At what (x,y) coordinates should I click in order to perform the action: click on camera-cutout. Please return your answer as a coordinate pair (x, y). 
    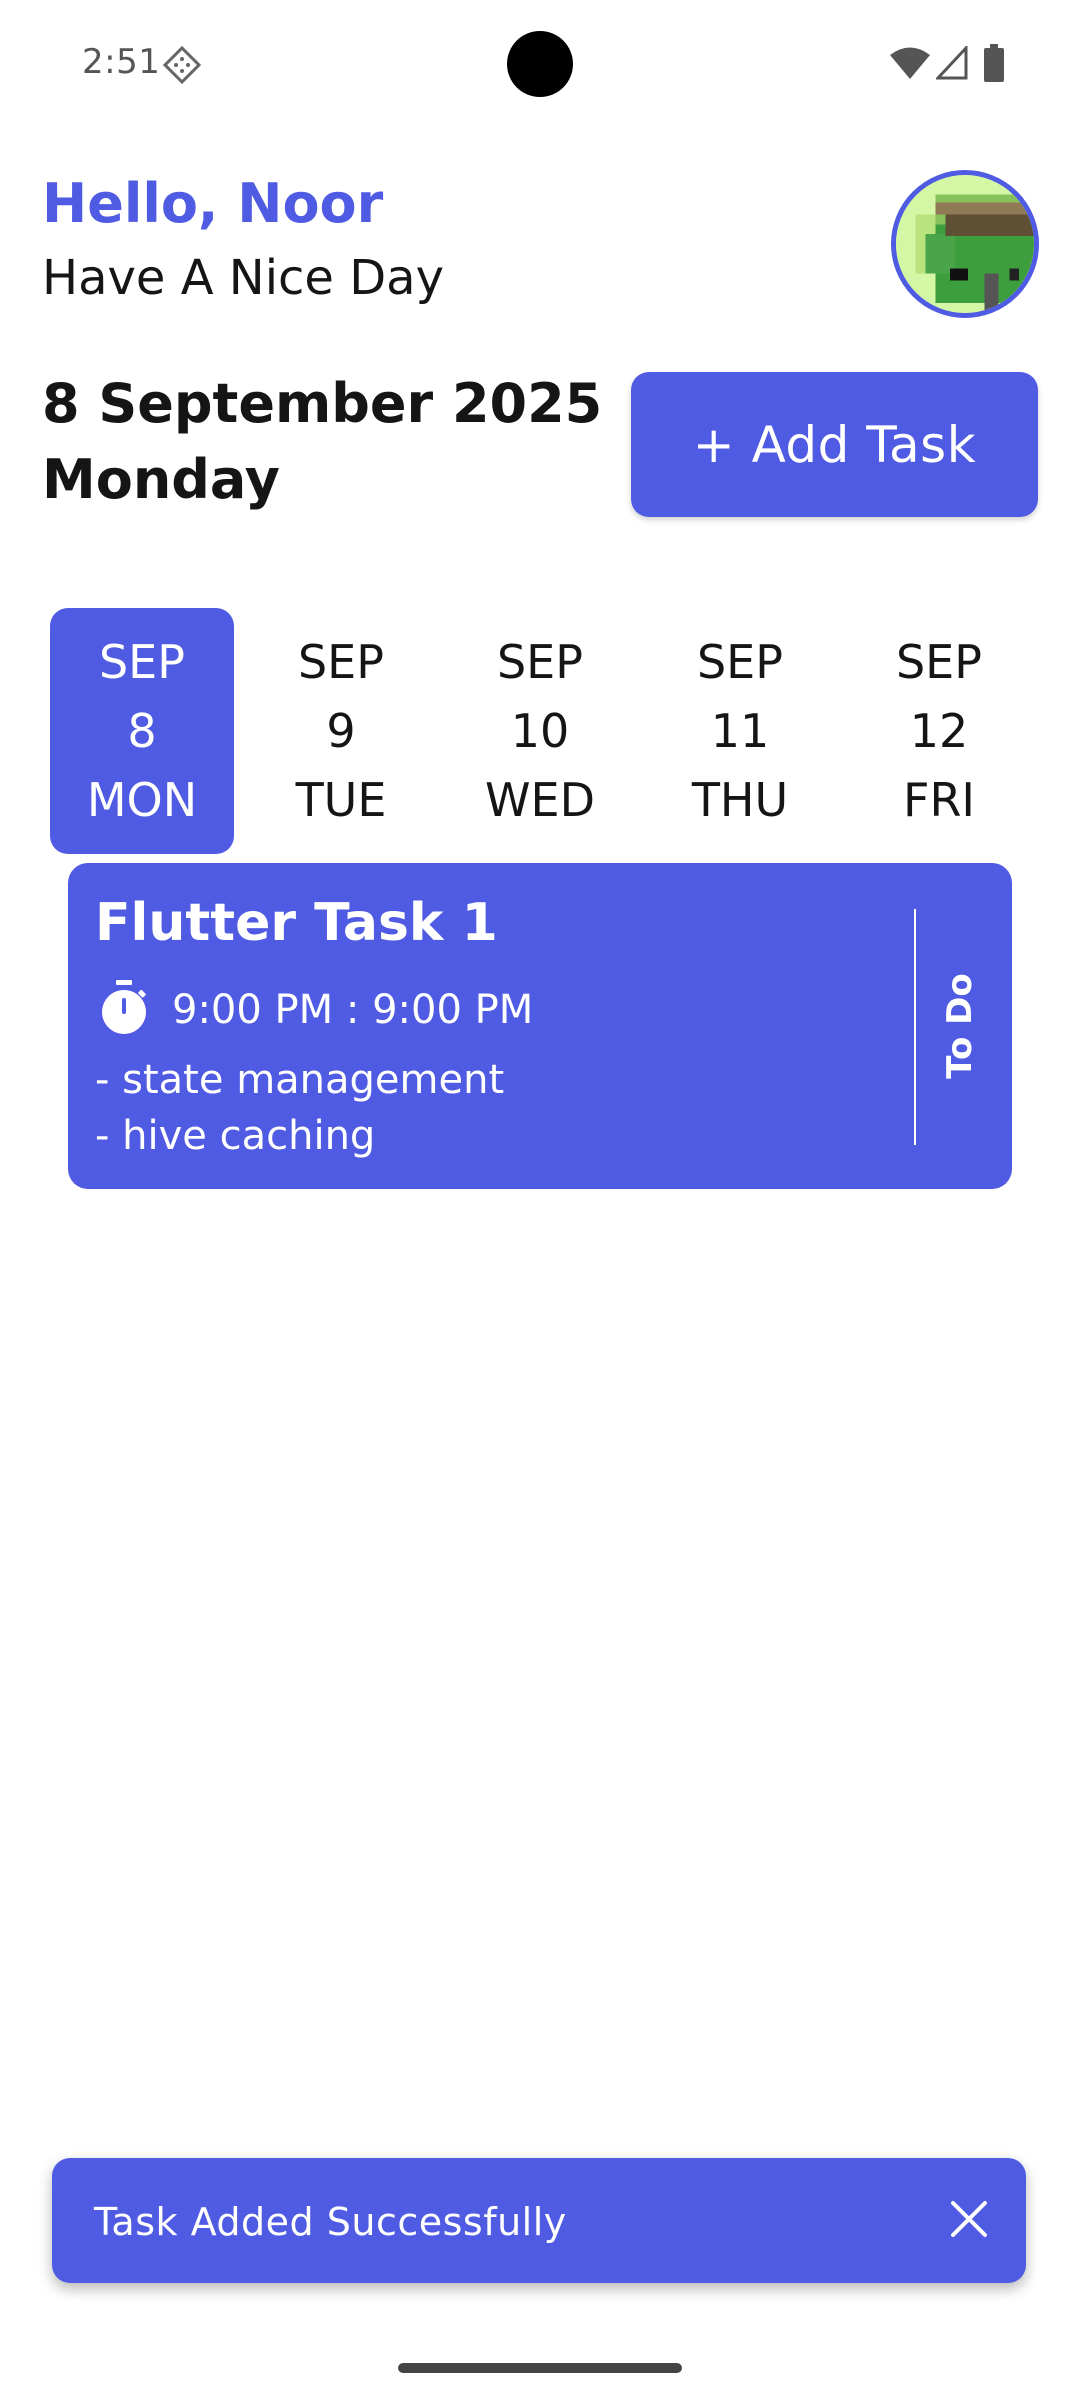
    Looking at the image, I should click on (540, 64).